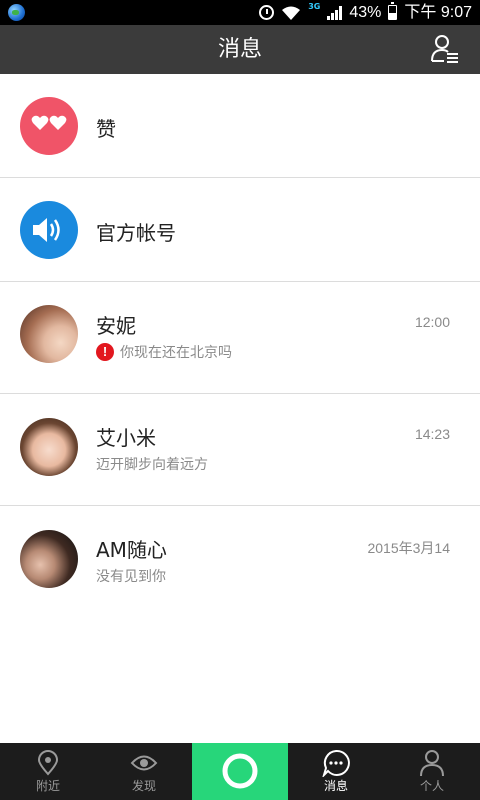  I want to click on battery-icon, so click(393, 11).